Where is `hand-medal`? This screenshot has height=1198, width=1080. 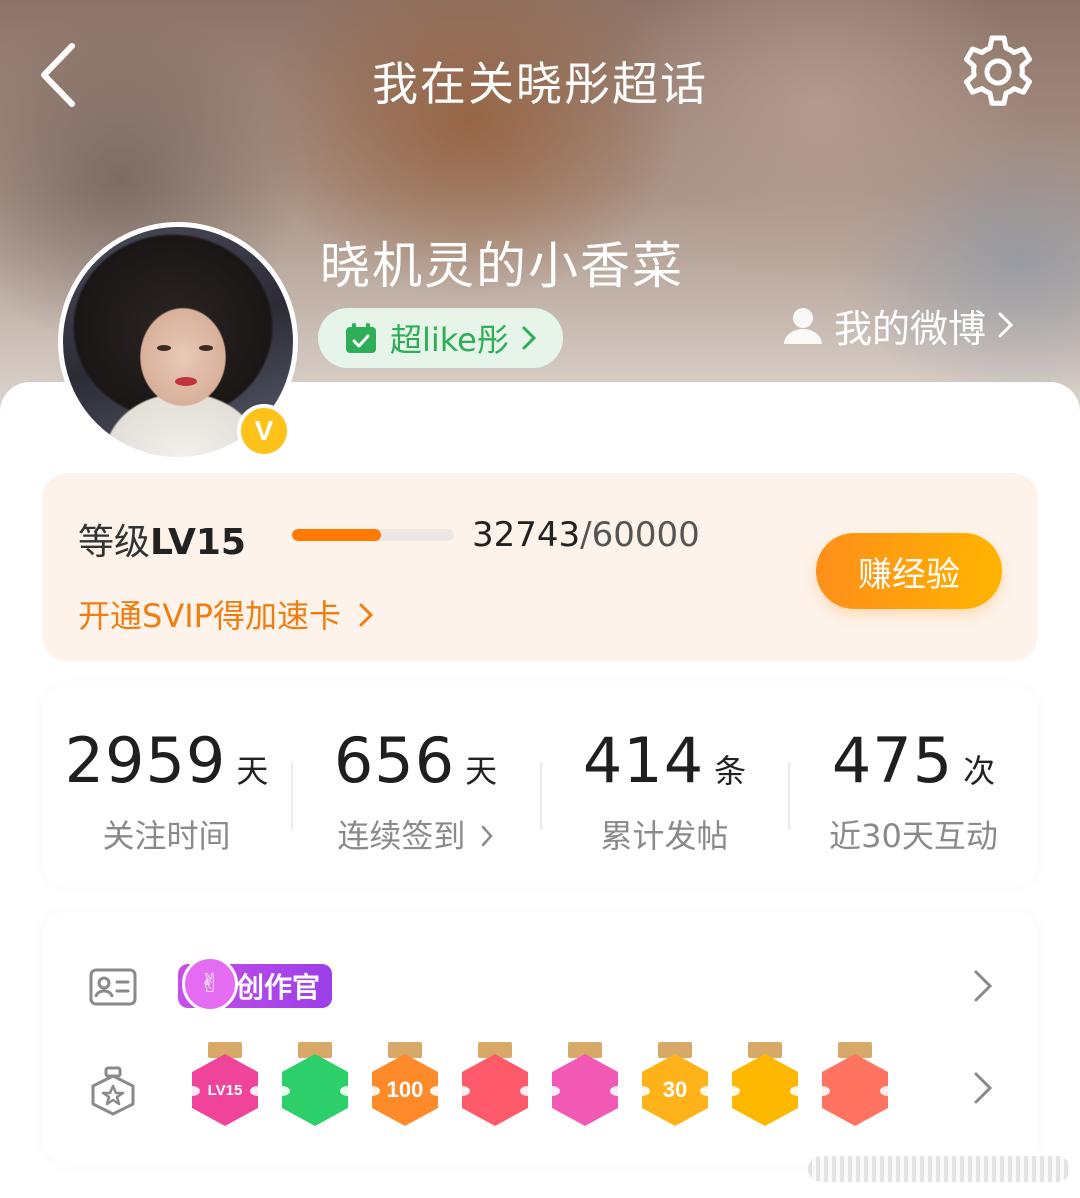 hand-medal is located at coordinates (315, 1087).